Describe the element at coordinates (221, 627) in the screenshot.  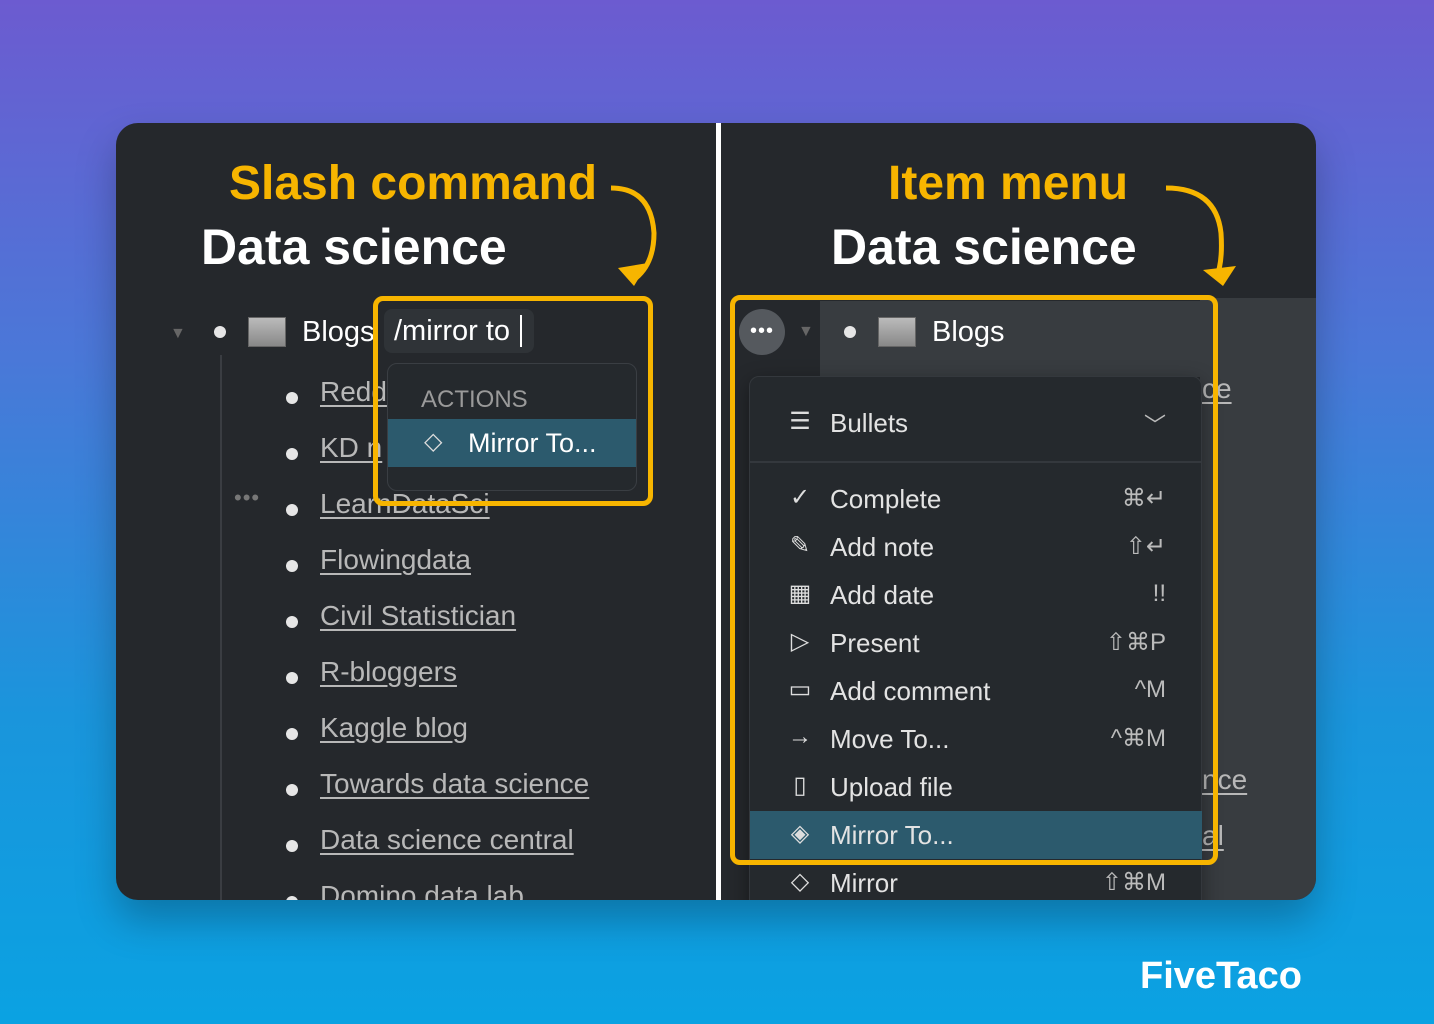
I see `indent-line` at that location.